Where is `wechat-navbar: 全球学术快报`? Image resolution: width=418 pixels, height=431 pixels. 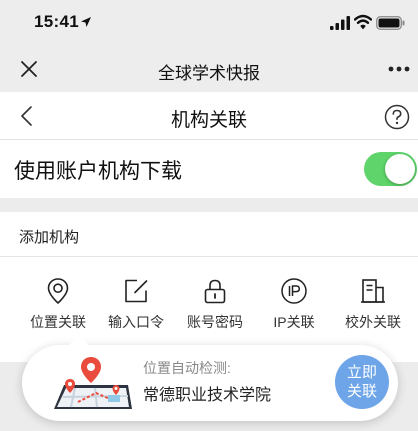 wechat-navbar: 全球学术快报 is located at coordinates (209, 69).